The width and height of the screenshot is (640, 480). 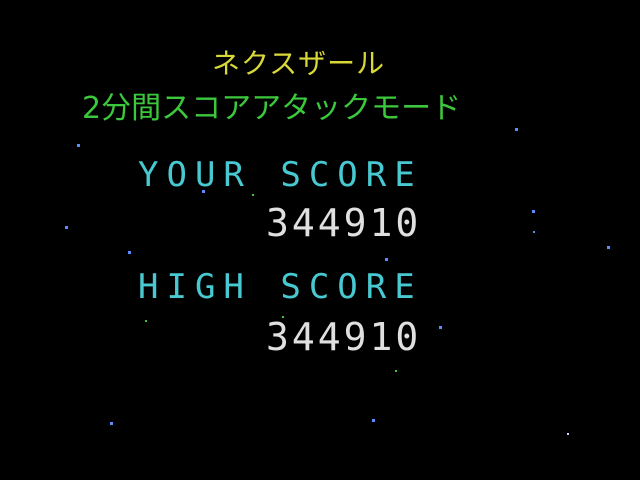 I want to click on high-score-label: HIGH SCORE, so click(x=280, y=287).